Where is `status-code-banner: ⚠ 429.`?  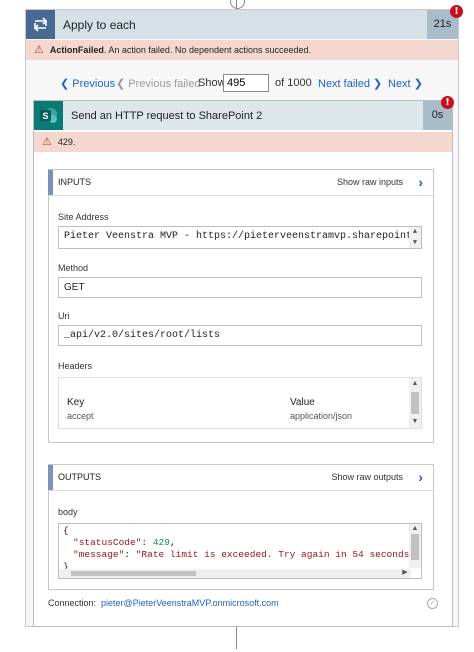 status-code-banner: ⚠ 429. is located at coordinates (243, 142).